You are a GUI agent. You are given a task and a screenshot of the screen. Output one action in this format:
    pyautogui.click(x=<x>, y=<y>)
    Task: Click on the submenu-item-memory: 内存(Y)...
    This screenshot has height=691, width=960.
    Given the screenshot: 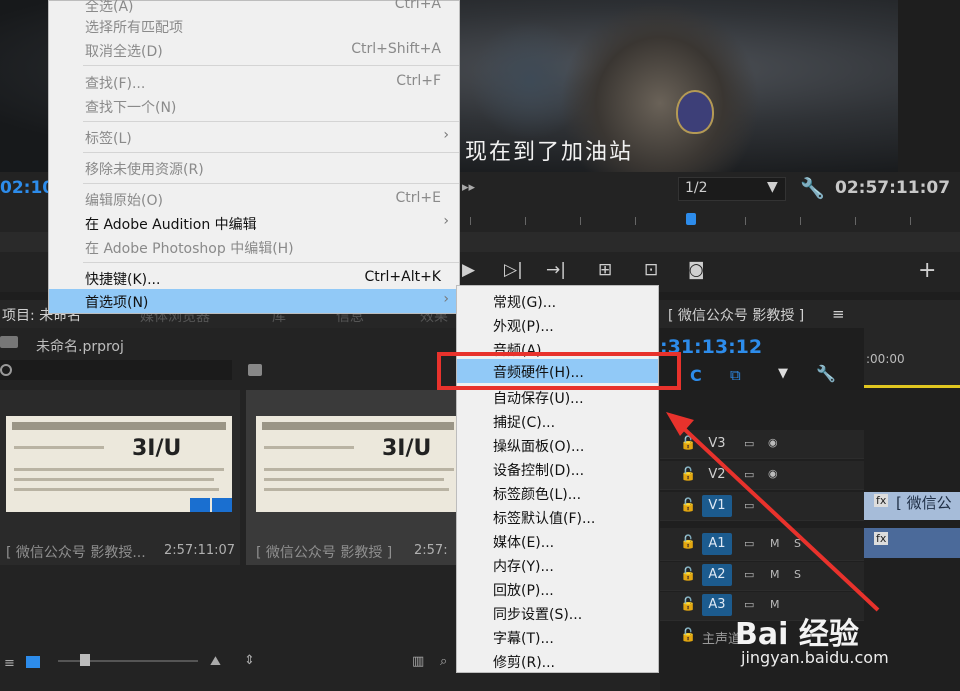 What is the action you would take?
    pyautogui.click(x=557, y=565)
    